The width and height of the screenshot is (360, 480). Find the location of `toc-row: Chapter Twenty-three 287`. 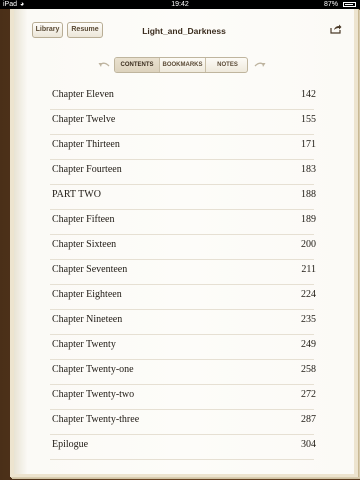

toc-row: Chapter Twenty-three 287 is located at coordinates (183, 422).